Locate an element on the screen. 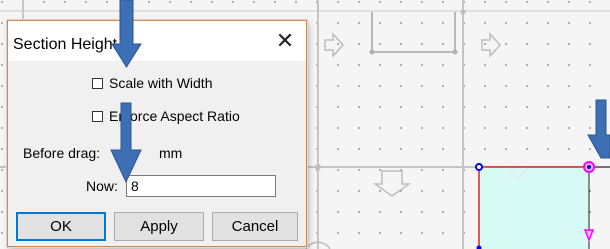 The image size is (610, 249). dialog-titlebar: Section Height ✕ is located at coordinates (157, 41).